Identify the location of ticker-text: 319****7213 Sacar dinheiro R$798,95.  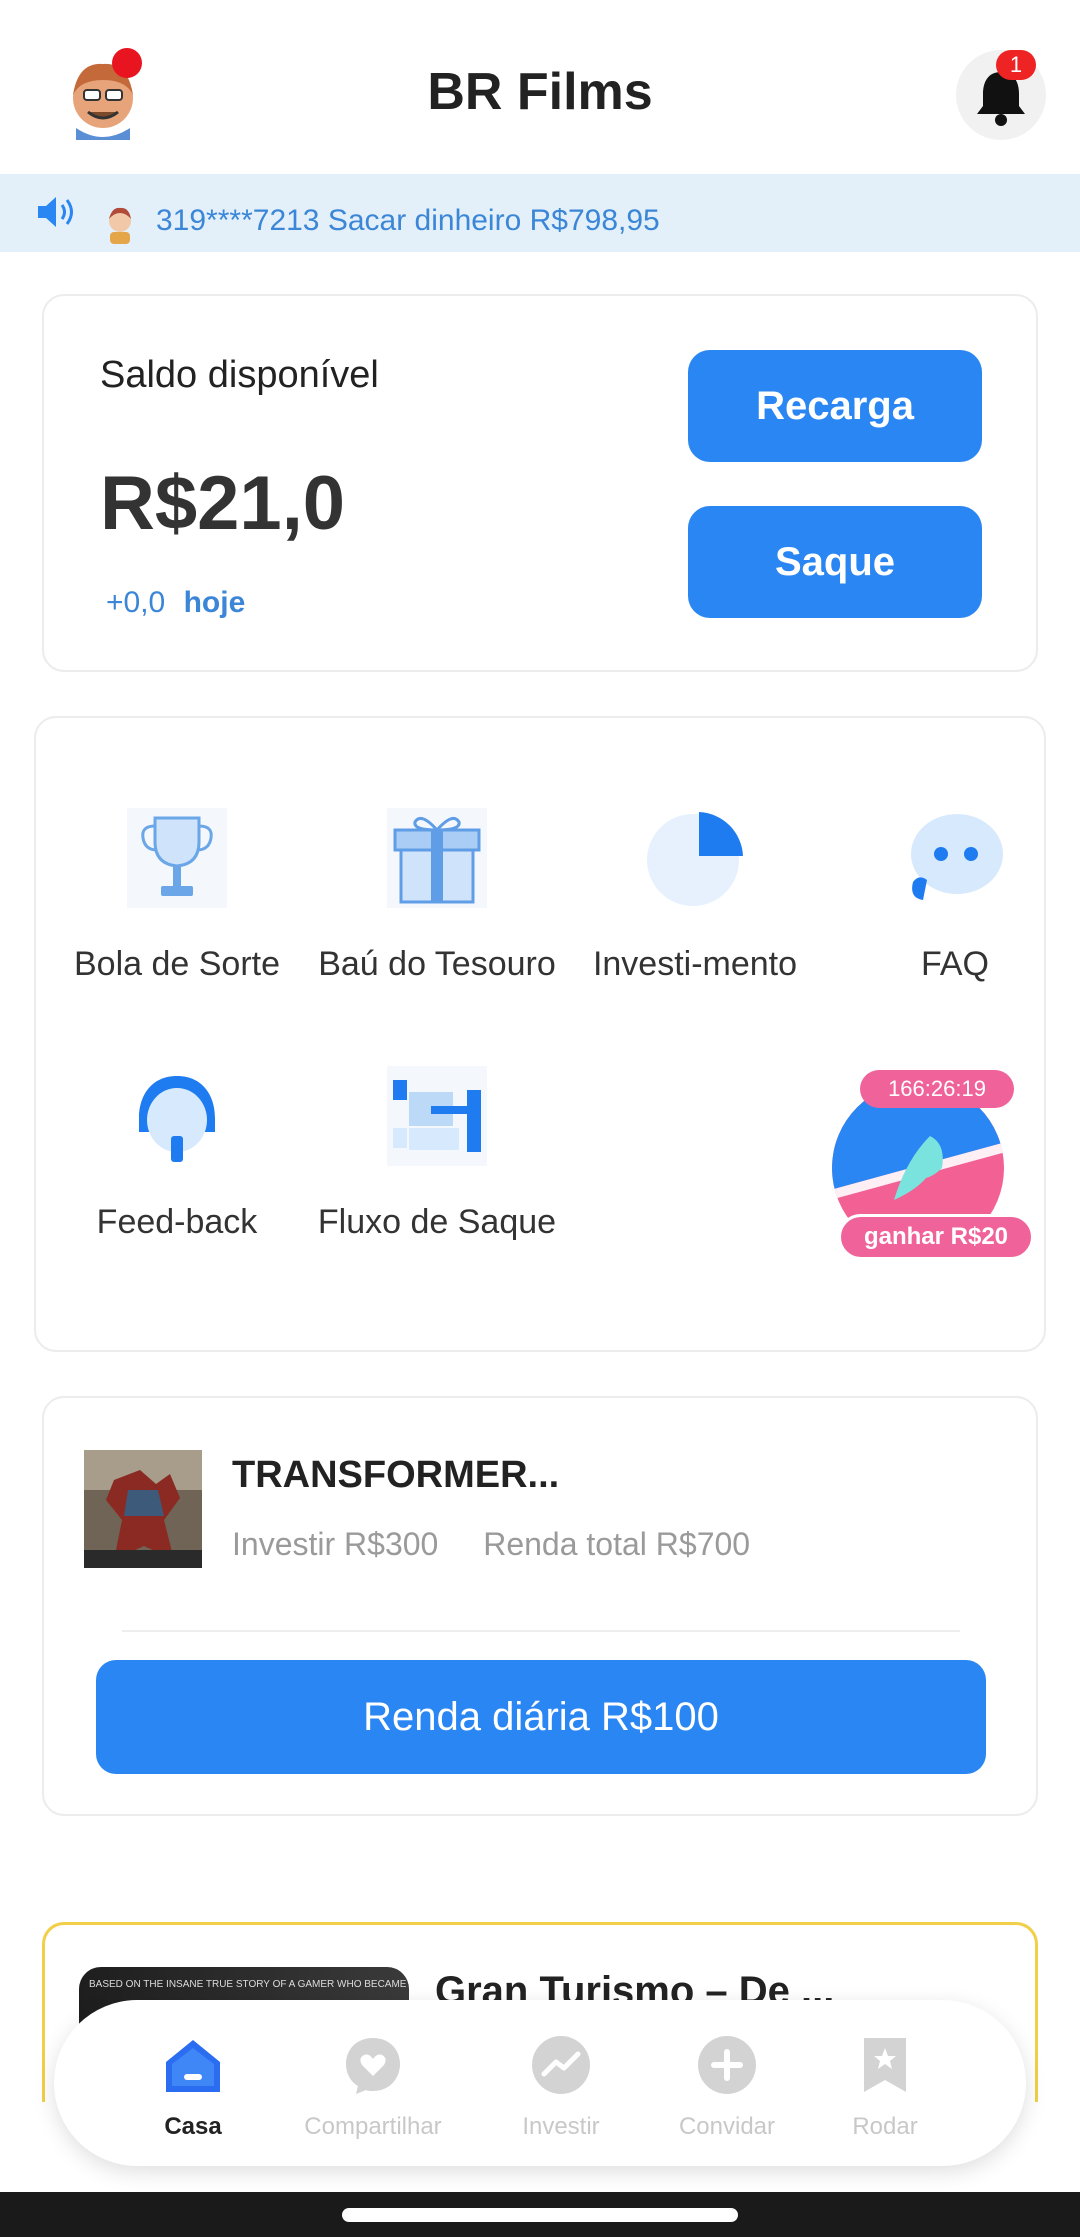
(408, 220).